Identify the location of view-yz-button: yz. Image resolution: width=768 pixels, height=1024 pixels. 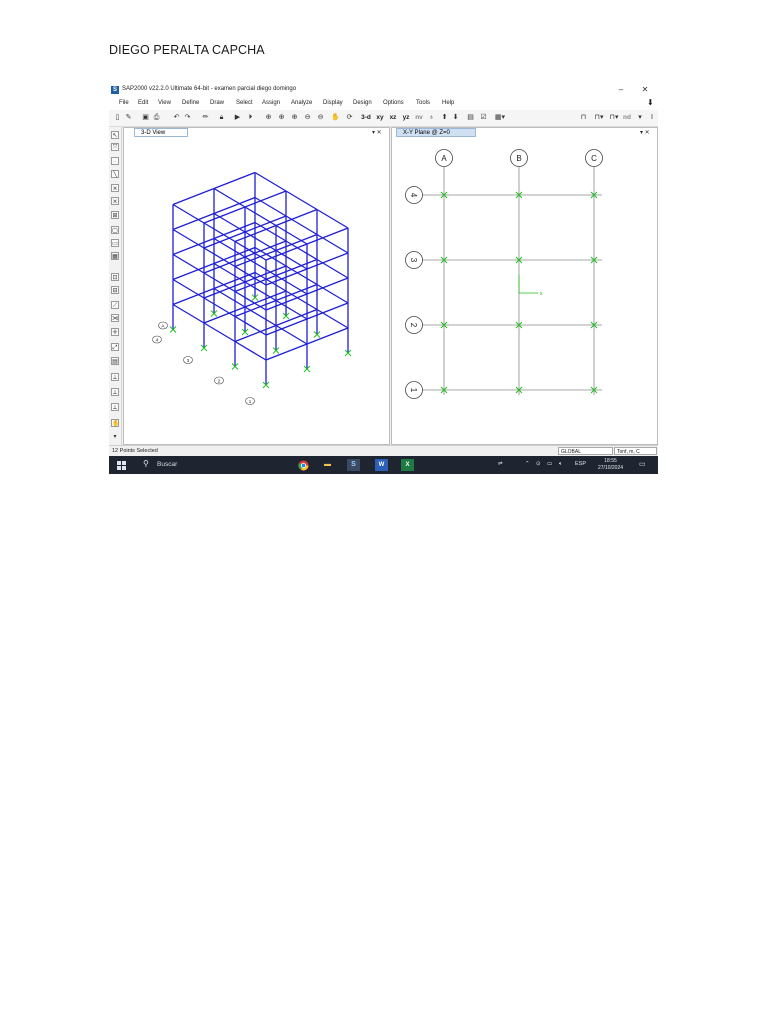
(406, 118).